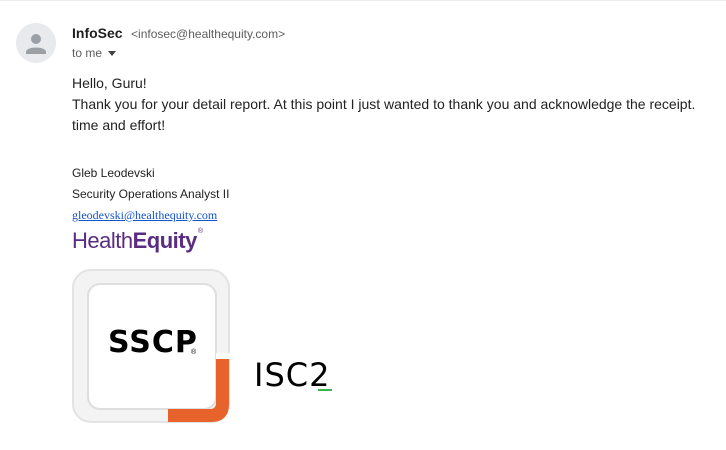 Image resolution: width=726 pixels, height=450 pixels. I want to click on sscp-badge: SSCP ®, so click(153, 347).